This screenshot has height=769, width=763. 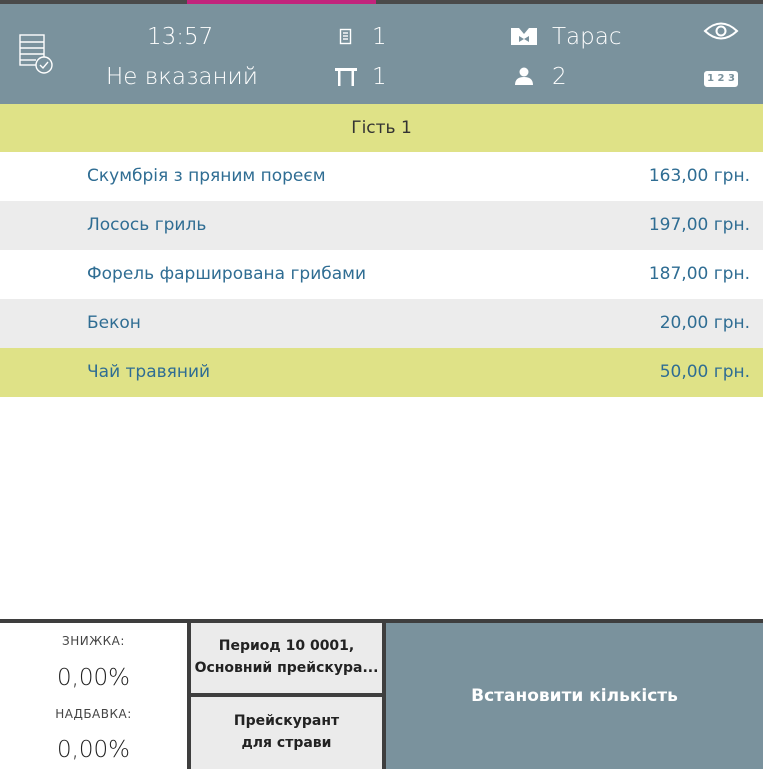 What do you see at coordinates (704, 323) in the screenshot?
I see `item-price: 20,00 грн.` at bounding box center [704, 323].